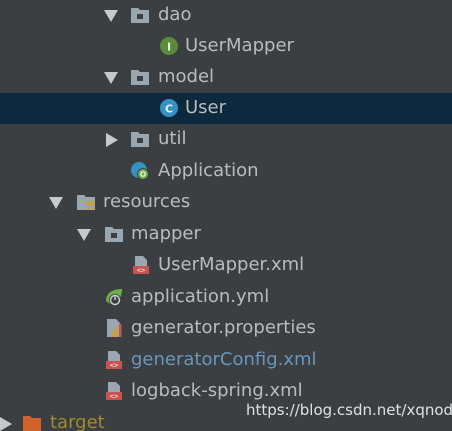 The image size is (452, 431). I want to click on tree-node-mapper: mapper, so click(226, 234).